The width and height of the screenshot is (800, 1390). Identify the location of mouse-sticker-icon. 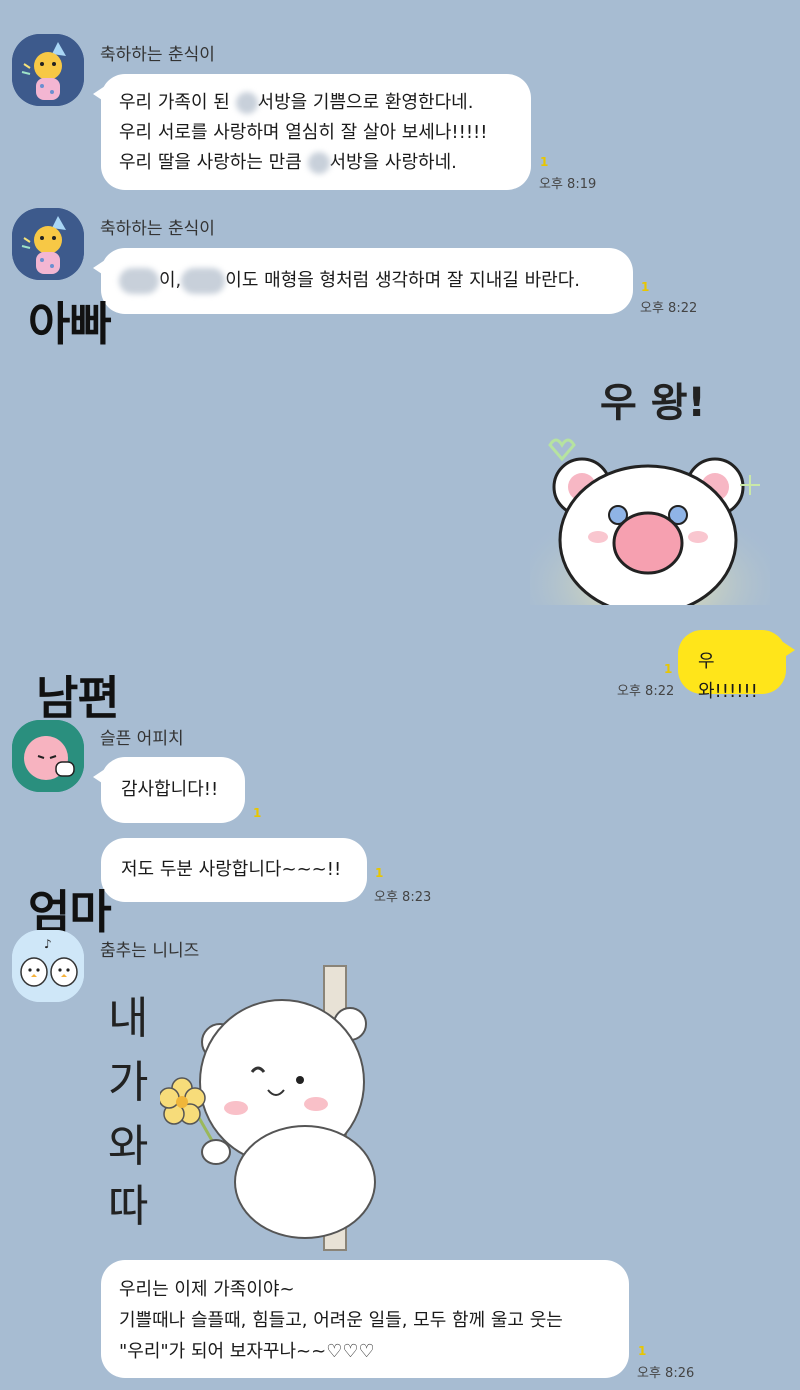
(650, 515).